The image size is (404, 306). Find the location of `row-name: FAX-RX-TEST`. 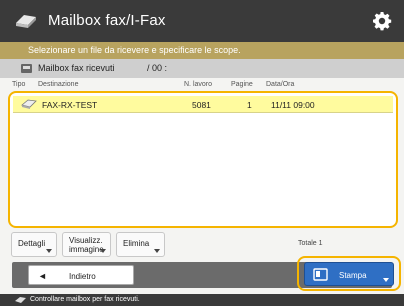

row-name: FAX-RX-TEST is located at coordinates (70, 105).